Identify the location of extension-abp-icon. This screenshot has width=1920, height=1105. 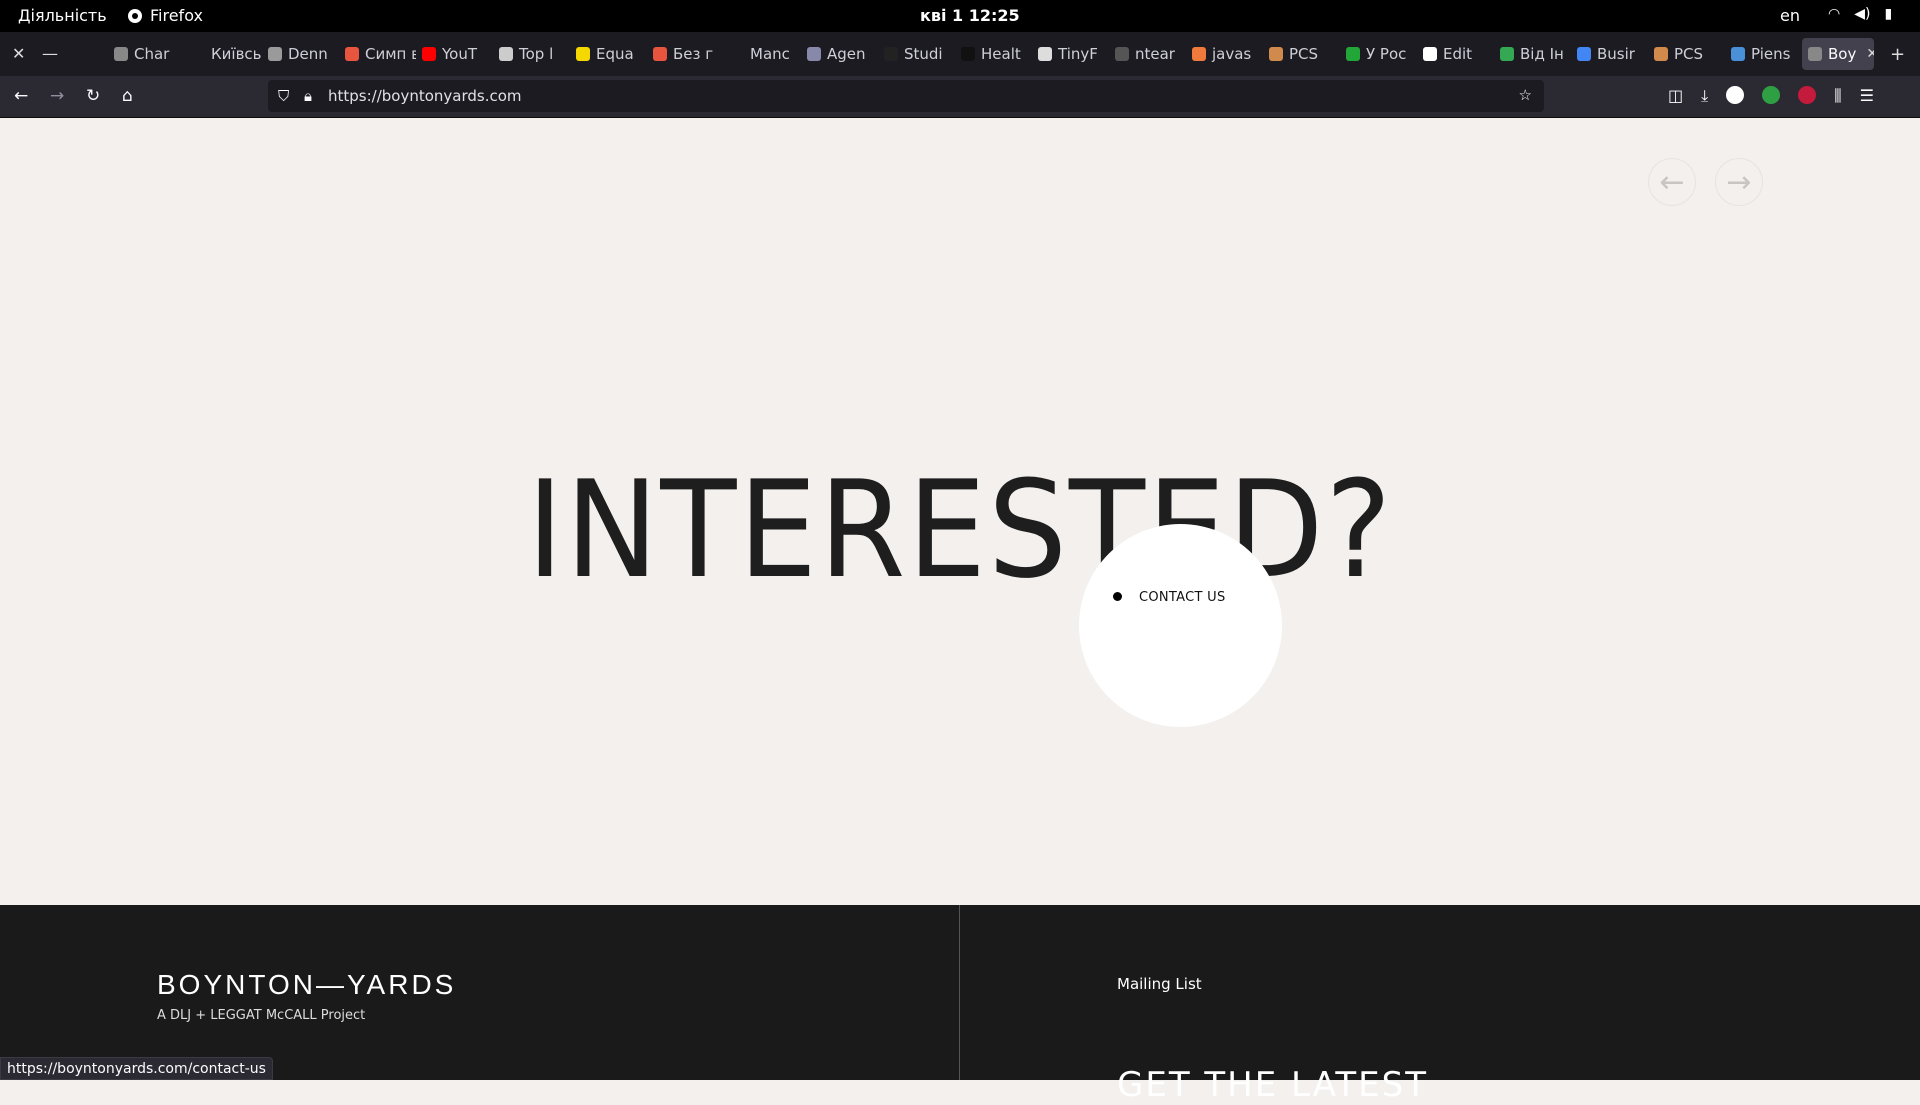
(1807, 95).